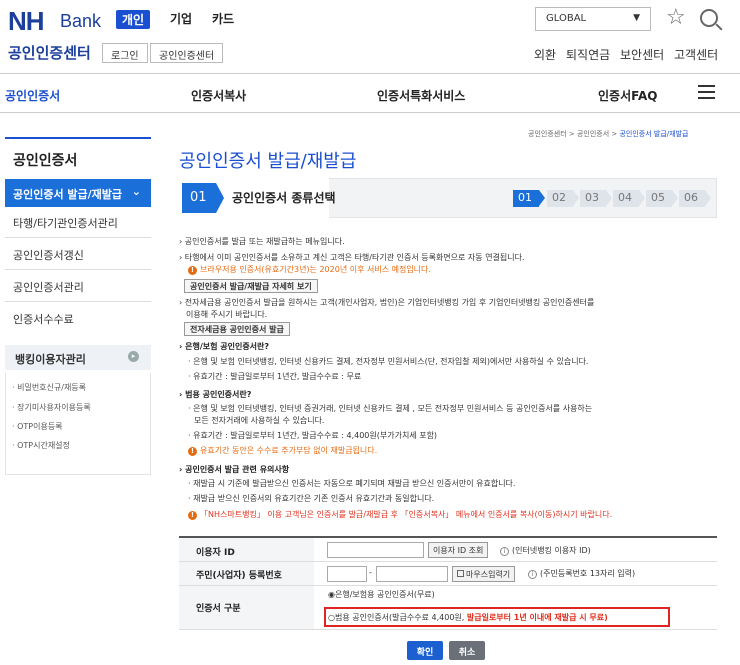 This screenshot has width=740, height=665. What do you see at coordinates (78, 254) in the screenshot?
I see `lnb-item-renew: 공인인증서갱신` at bounding box center [78, 254].